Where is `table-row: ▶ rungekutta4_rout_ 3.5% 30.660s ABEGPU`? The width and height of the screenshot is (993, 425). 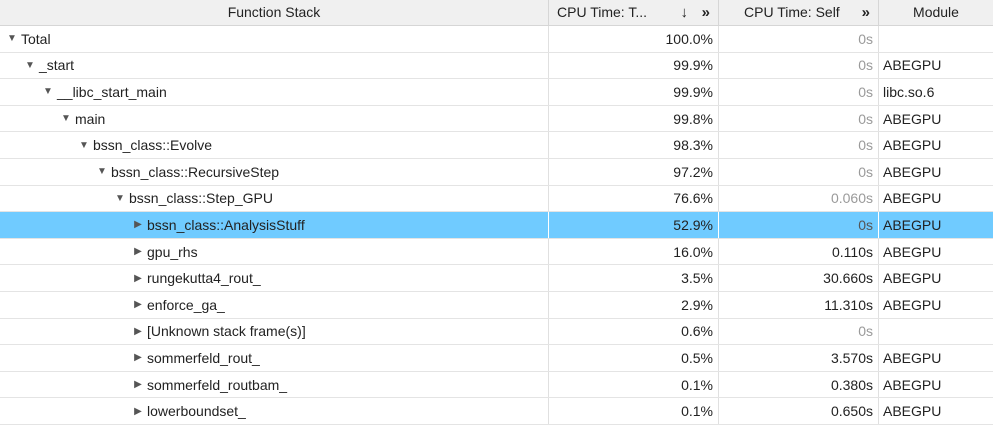
table-row: ▶ rungekutta4_rout_ 3.5% 30.660s ABEGPU is located at coordinates (496, 278).